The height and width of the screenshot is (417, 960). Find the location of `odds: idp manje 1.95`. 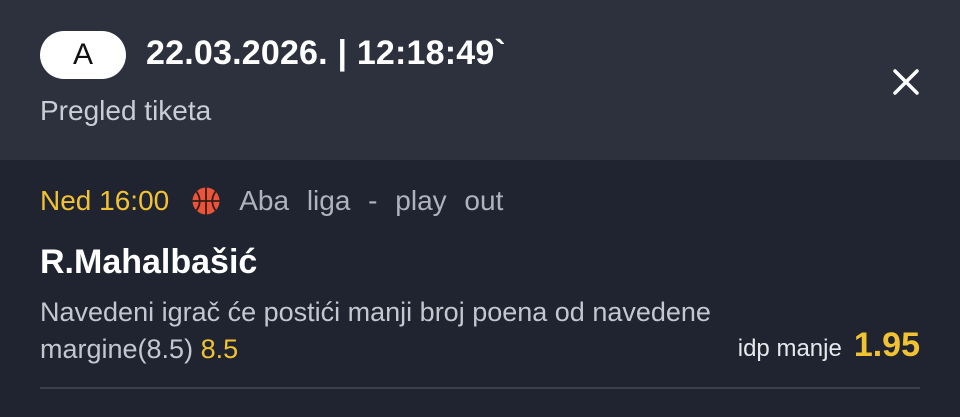

odds: idp manje 1.95 is located at coordinates (829, 345).